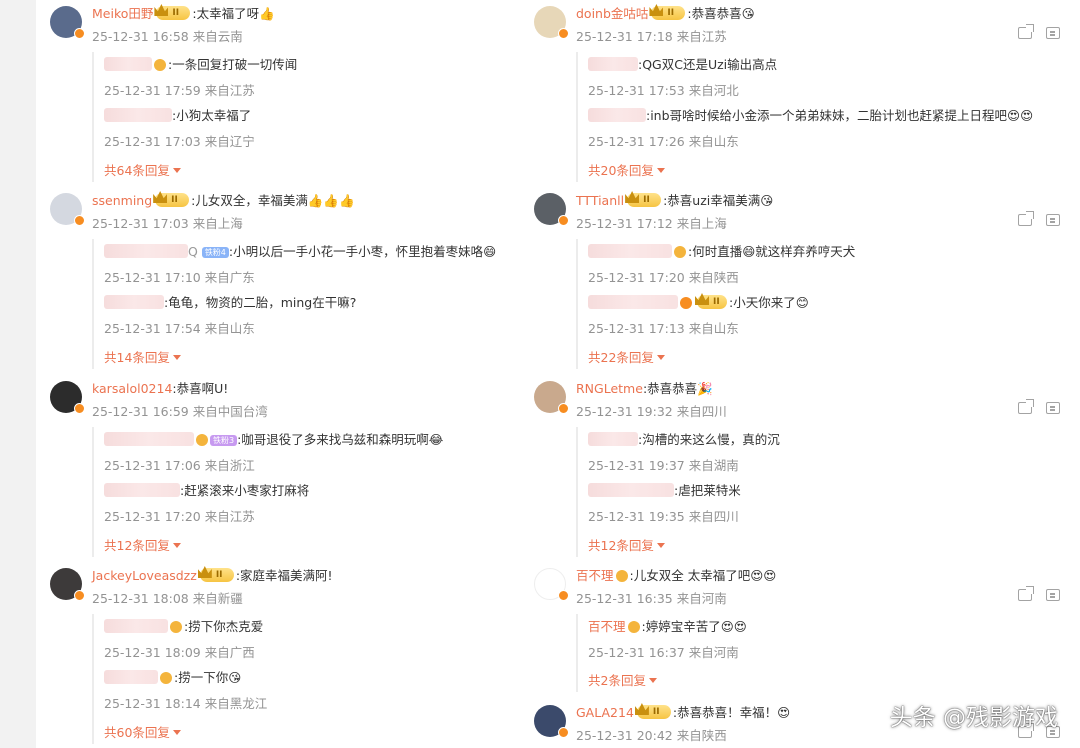  I want to click on comment-text: :恭喜恭喜😘, so click(721, 13).